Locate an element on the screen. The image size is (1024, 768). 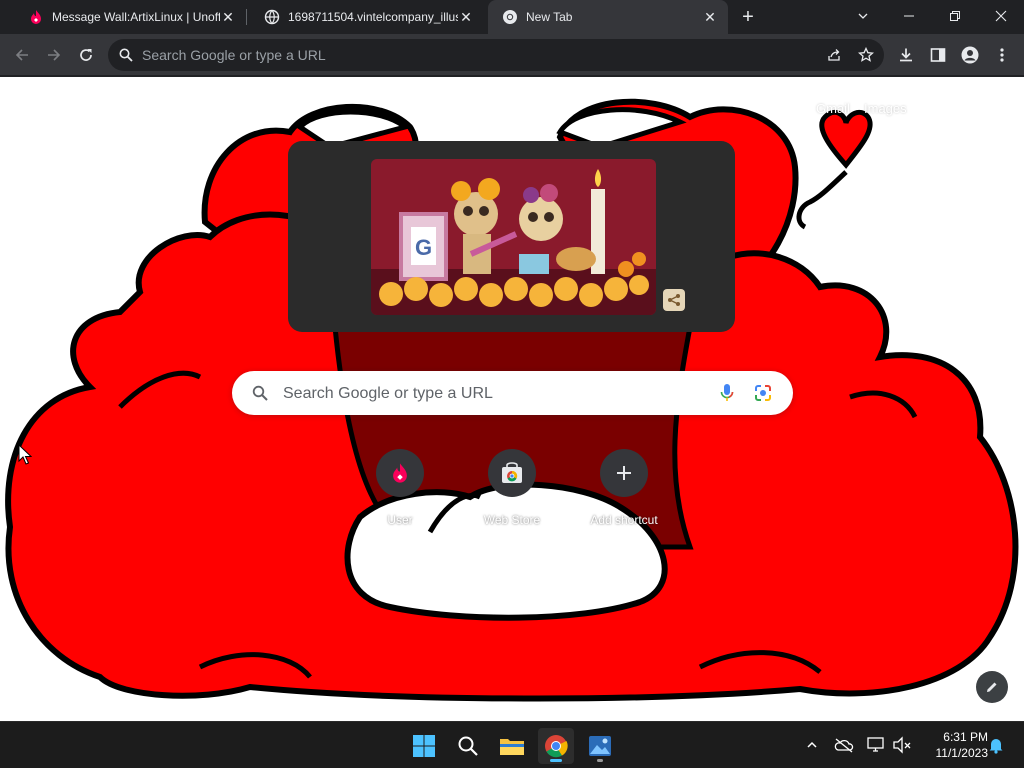
omnibox-placeholder: Search Google or type a URL is located at coordinates (234, 55).